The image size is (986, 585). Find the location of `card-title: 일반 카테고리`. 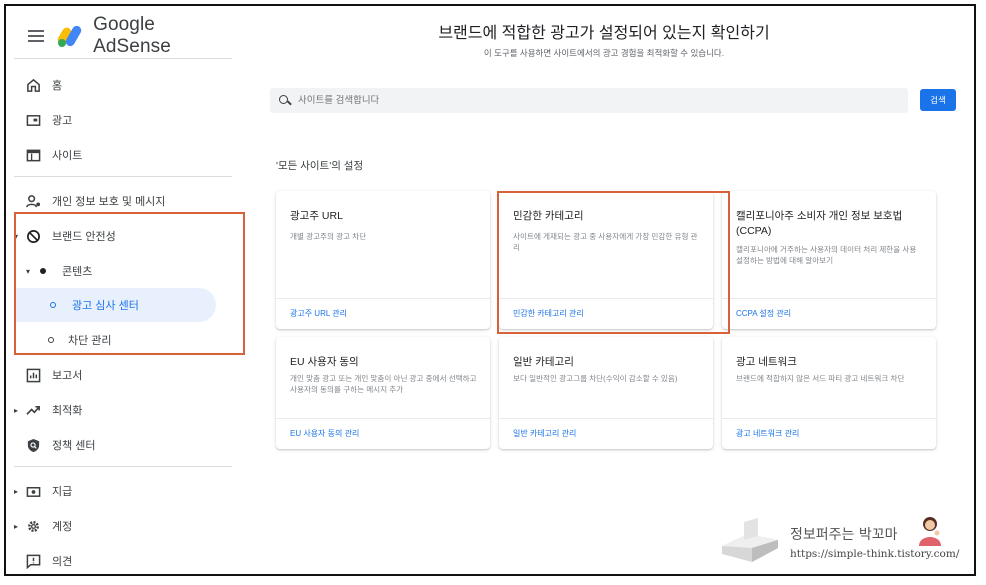

card-title: 일반 카테고리 is located at coordinates (543, 362).